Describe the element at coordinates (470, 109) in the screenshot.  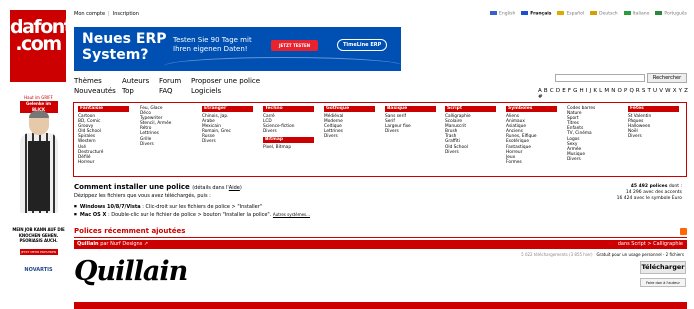
I see `category-header: Script` at that location.